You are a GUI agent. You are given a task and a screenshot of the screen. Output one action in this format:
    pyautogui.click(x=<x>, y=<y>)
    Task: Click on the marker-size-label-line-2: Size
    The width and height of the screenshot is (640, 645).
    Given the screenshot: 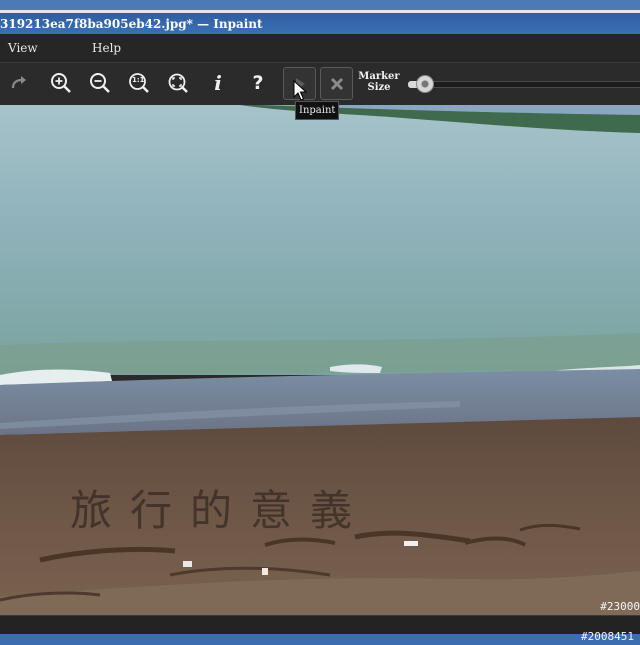 What is the action you would take?
    pyautogui.click(x=379, y=87)
    